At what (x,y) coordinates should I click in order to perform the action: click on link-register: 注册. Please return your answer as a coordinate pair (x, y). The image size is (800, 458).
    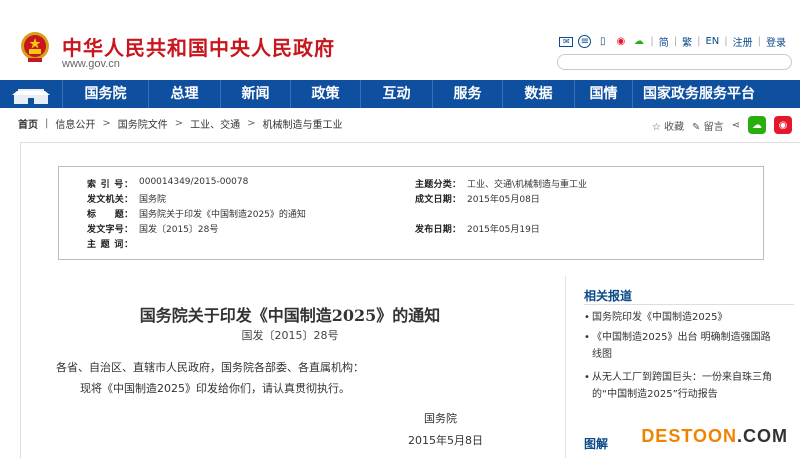
    Looking at the image, I should click on (743, 41).